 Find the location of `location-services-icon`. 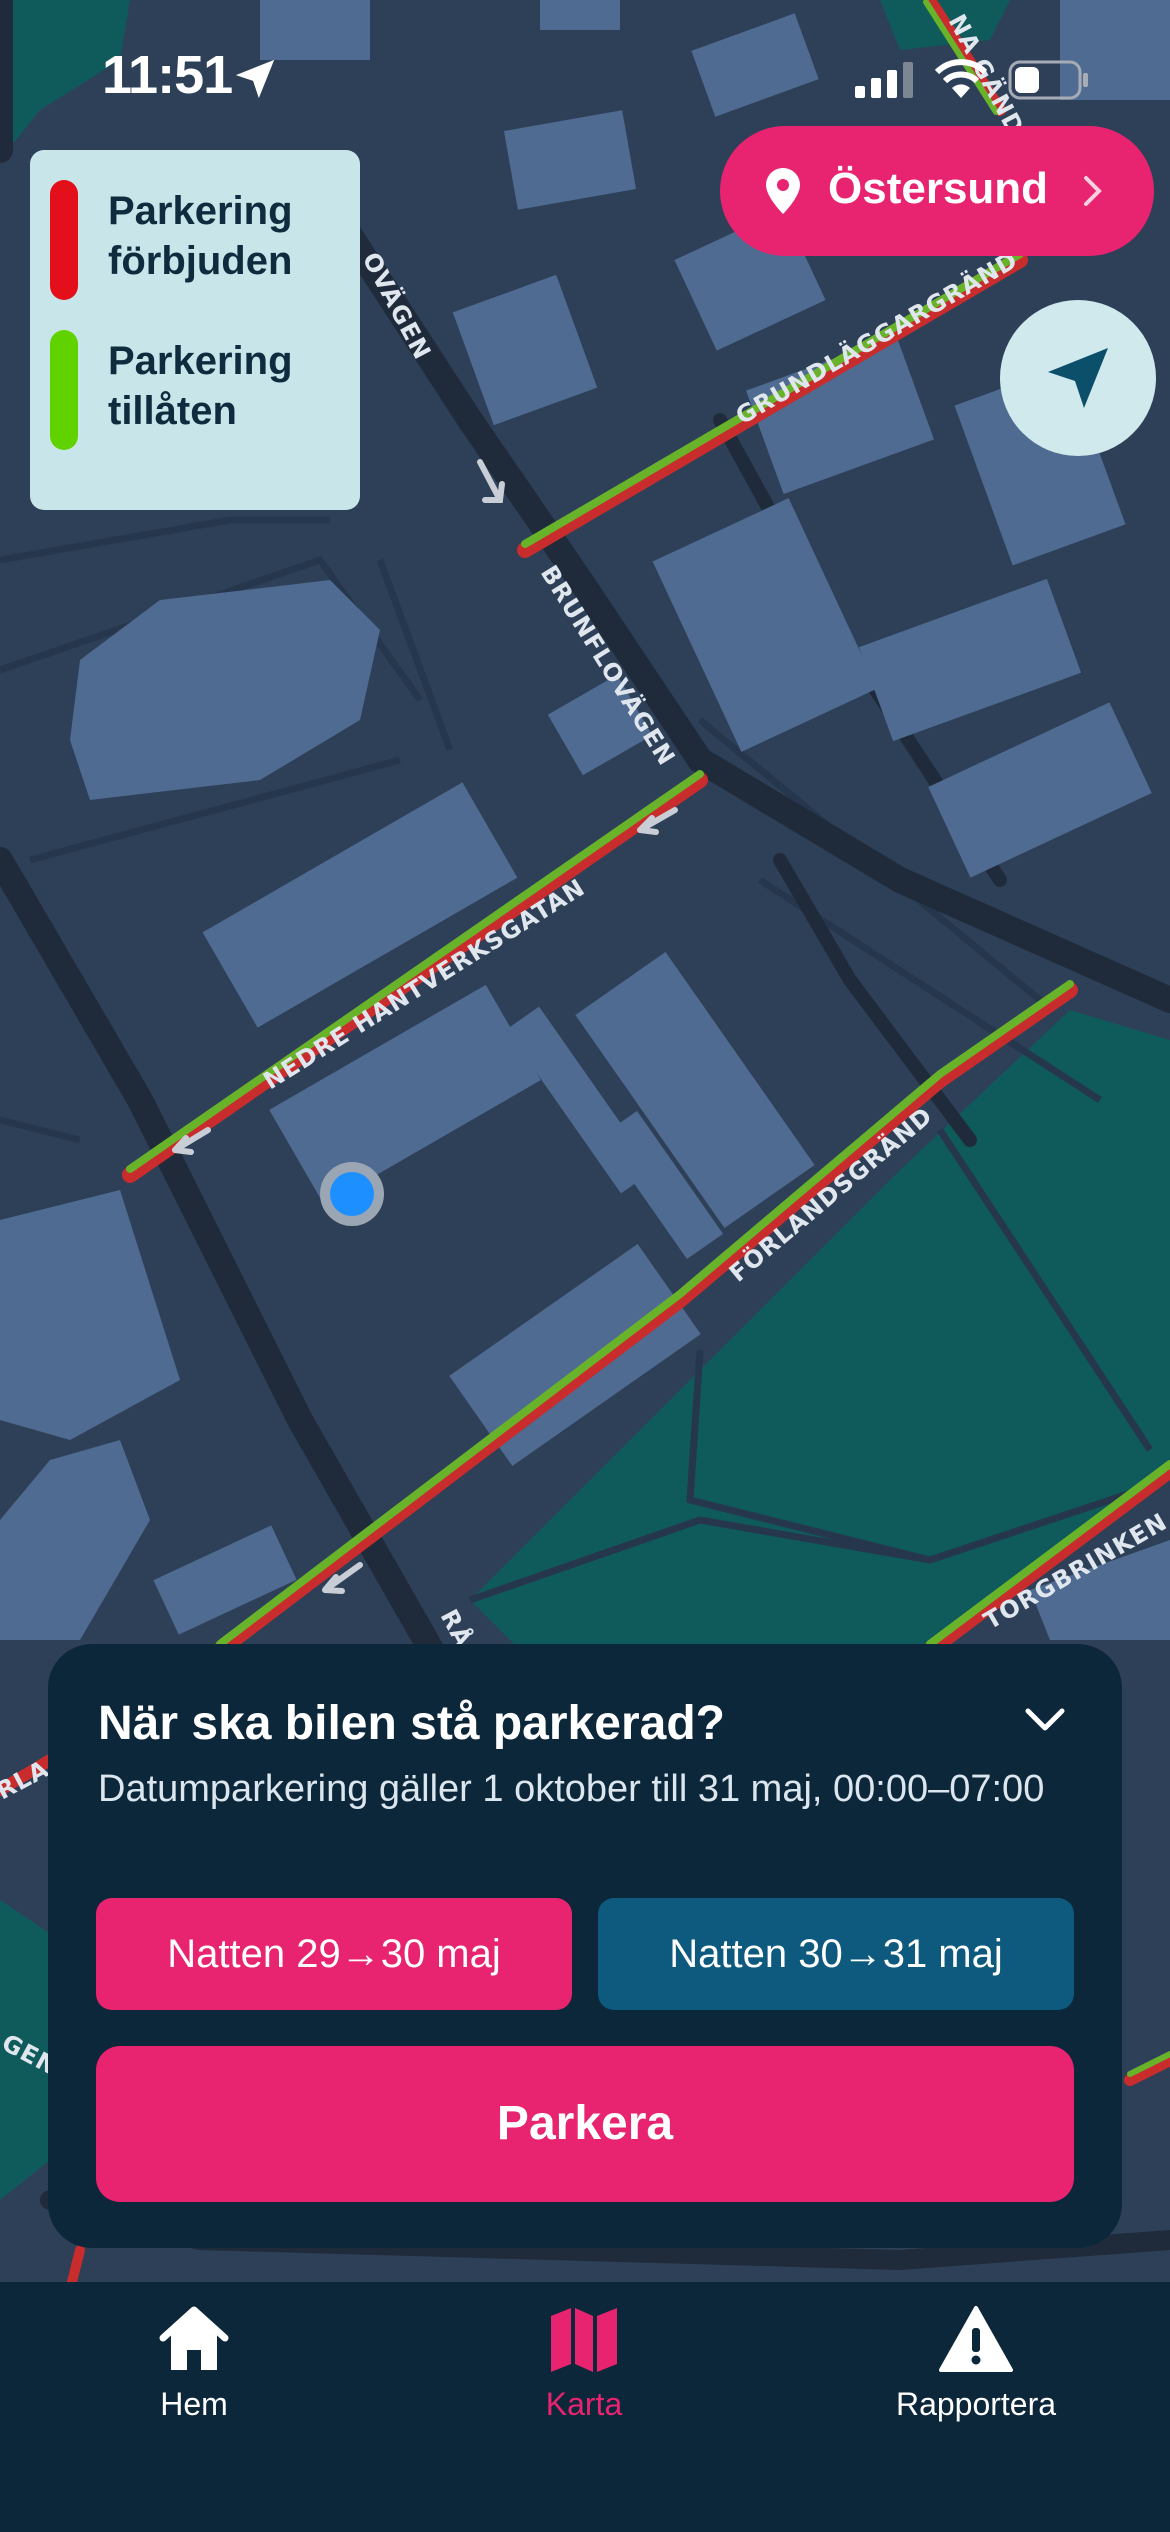

location-services-icon is located at coordinates (255, 79).